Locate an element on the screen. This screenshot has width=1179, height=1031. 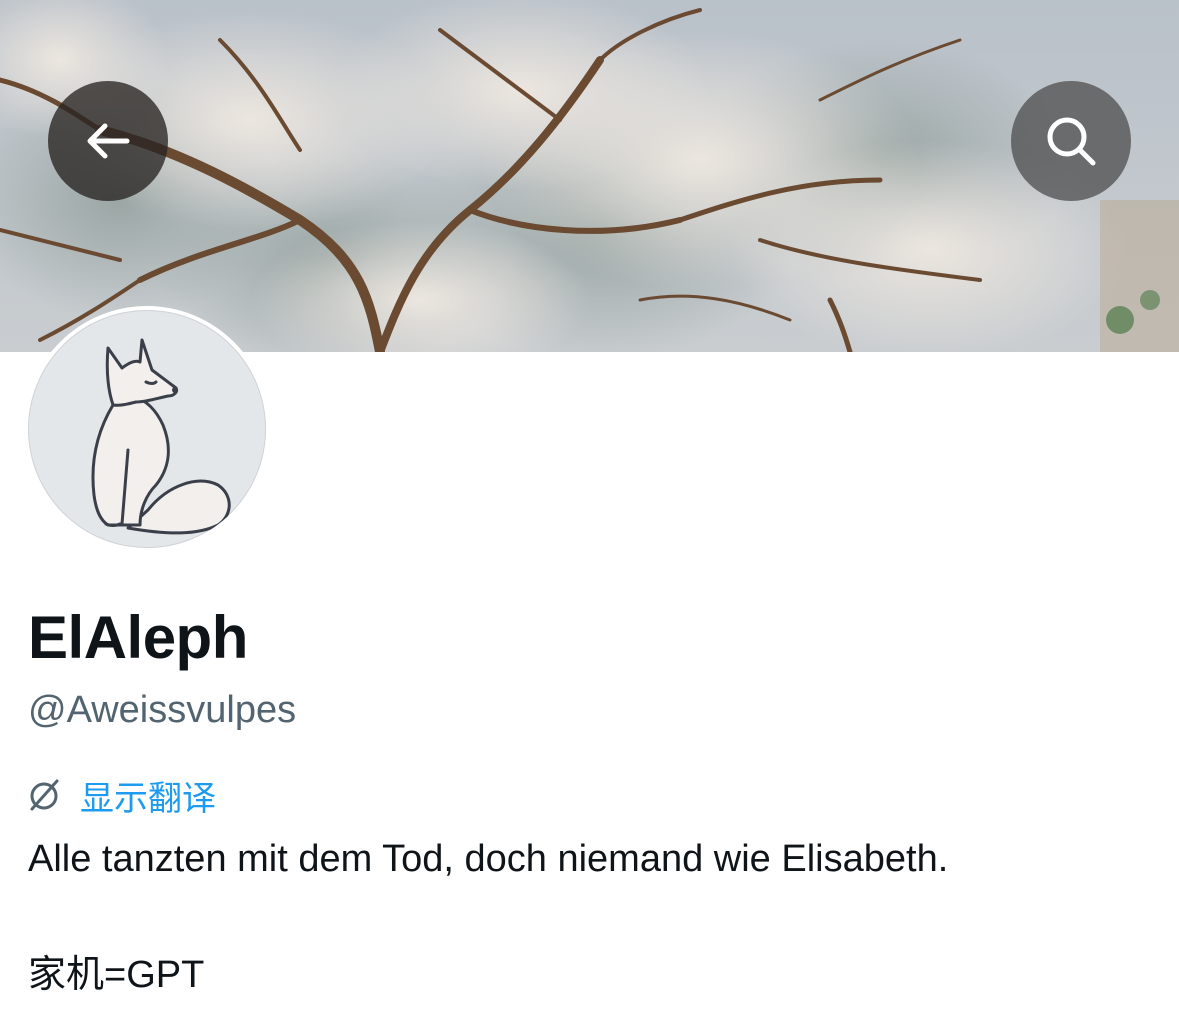
back-button is located at coordinates (108, 141).